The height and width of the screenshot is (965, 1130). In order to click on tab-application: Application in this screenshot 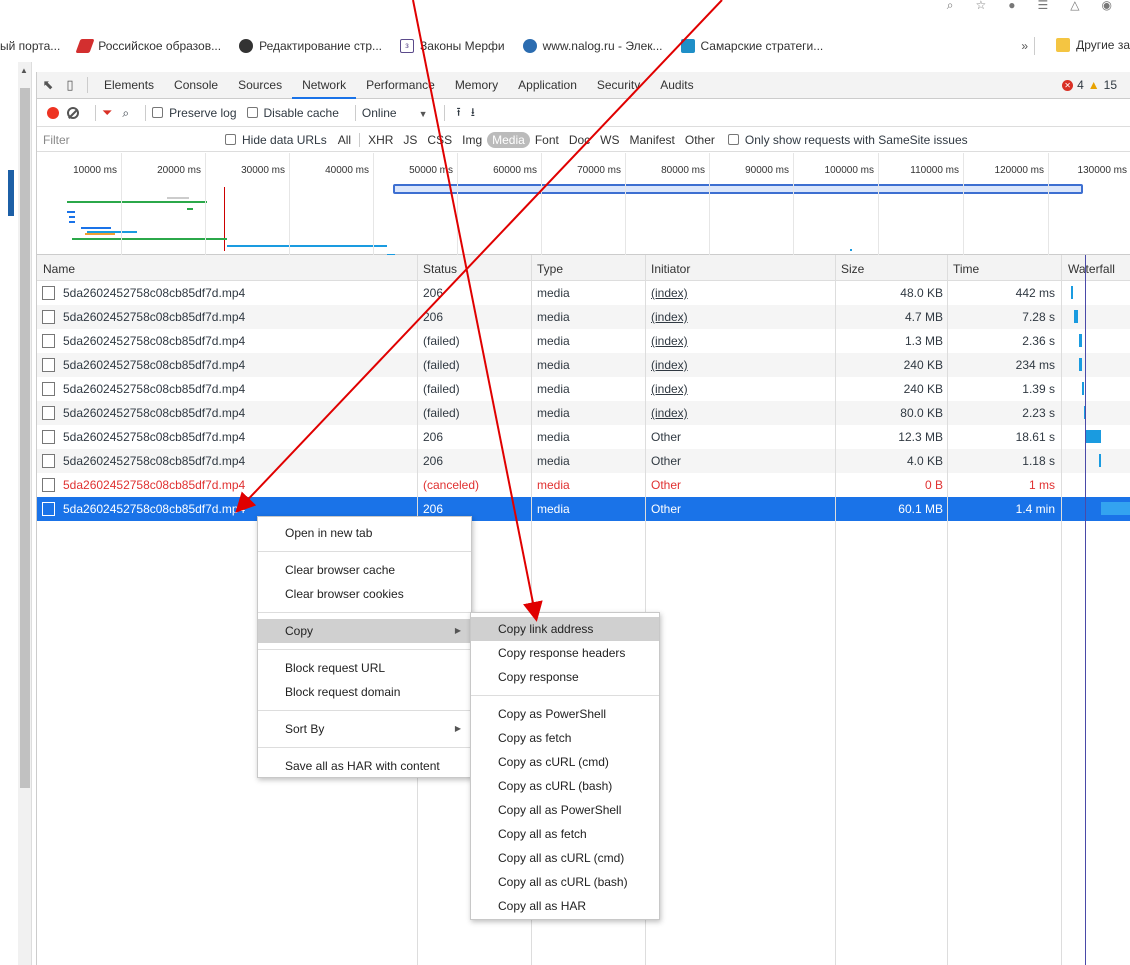, I will do `click(547, 85)`.